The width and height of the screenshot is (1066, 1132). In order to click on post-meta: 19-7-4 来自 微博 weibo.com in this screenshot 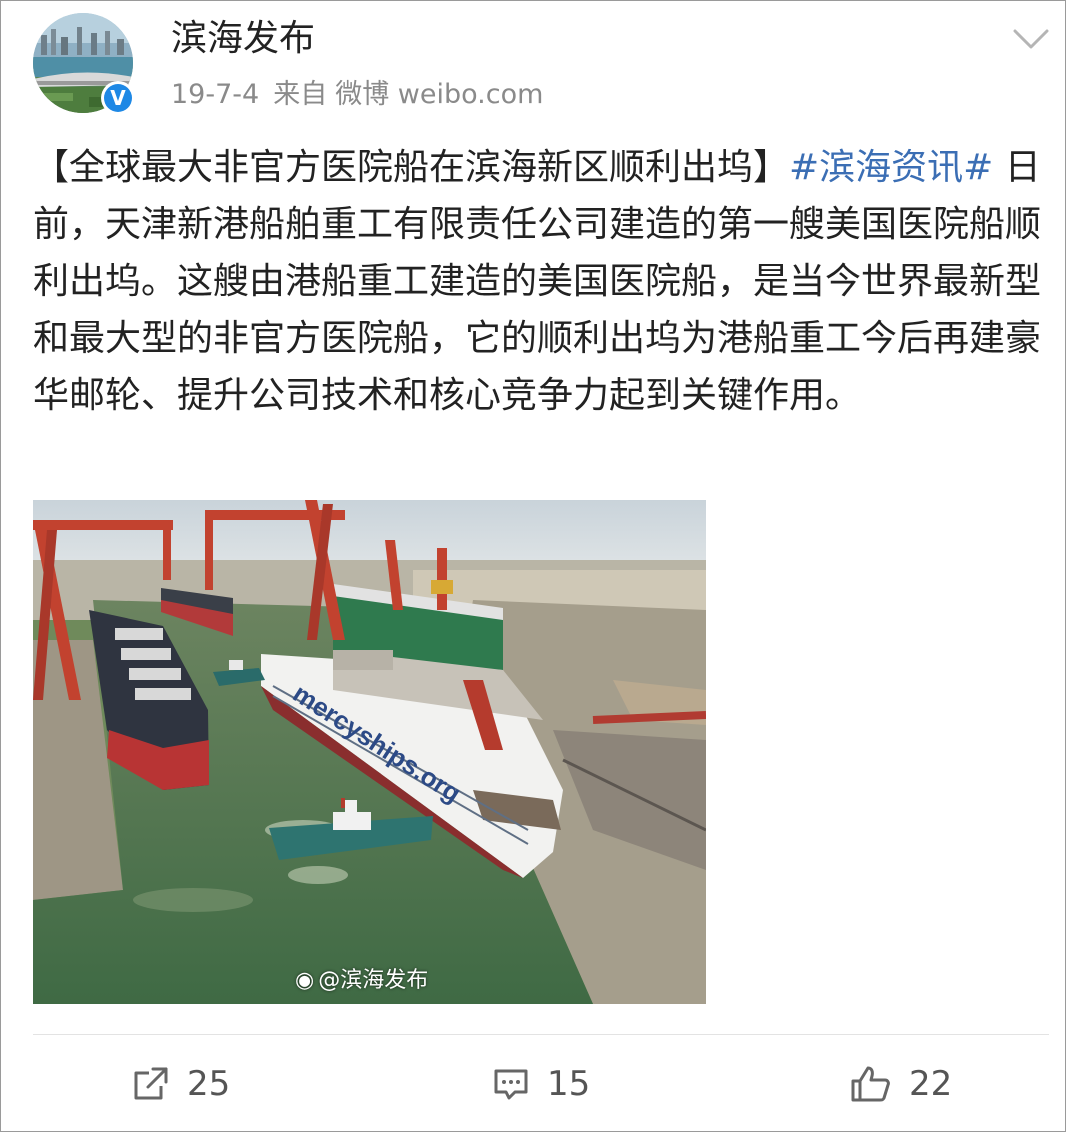, I will do `click(364, 95)`.